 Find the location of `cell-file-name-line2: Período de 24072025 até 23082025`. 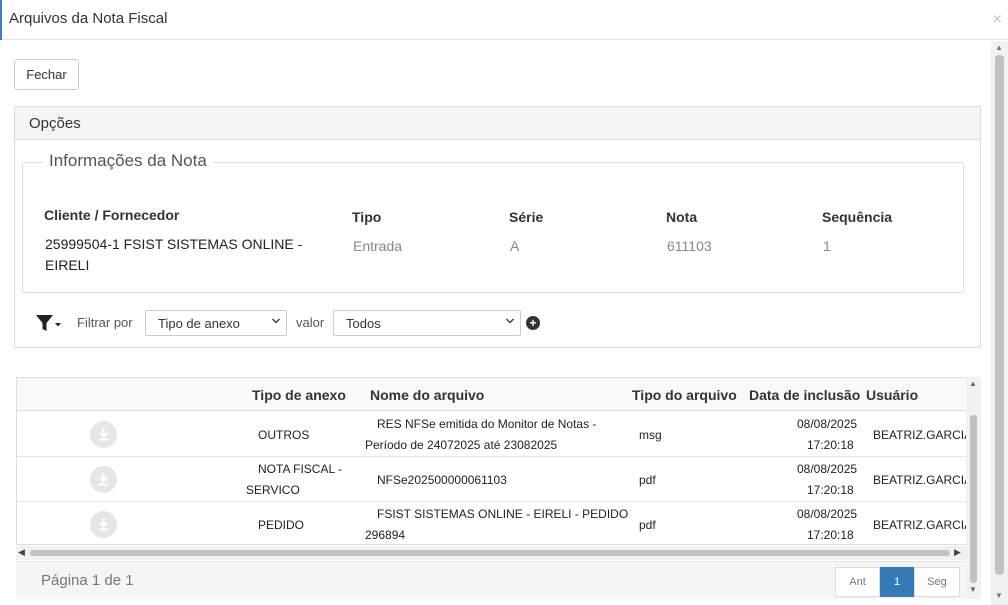

cell-file-name-line2: Período de 24072025 até 23082025 is located at coordinates (461, 445).